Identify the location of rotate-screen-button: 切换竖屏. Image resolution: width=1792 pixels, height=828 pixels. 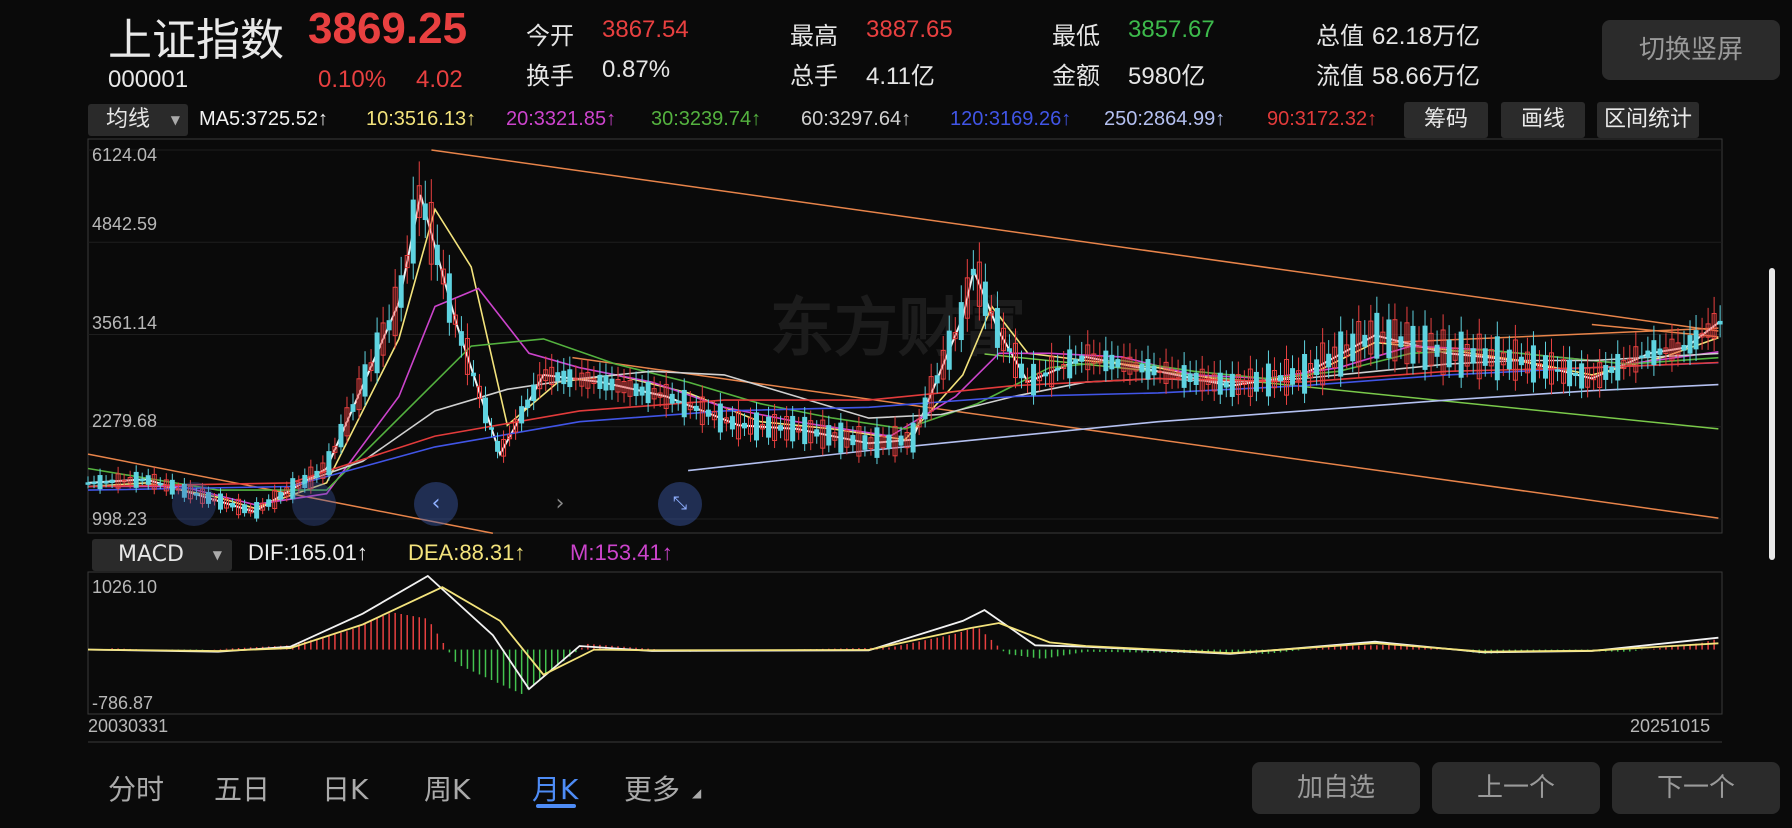
(1691, 50).